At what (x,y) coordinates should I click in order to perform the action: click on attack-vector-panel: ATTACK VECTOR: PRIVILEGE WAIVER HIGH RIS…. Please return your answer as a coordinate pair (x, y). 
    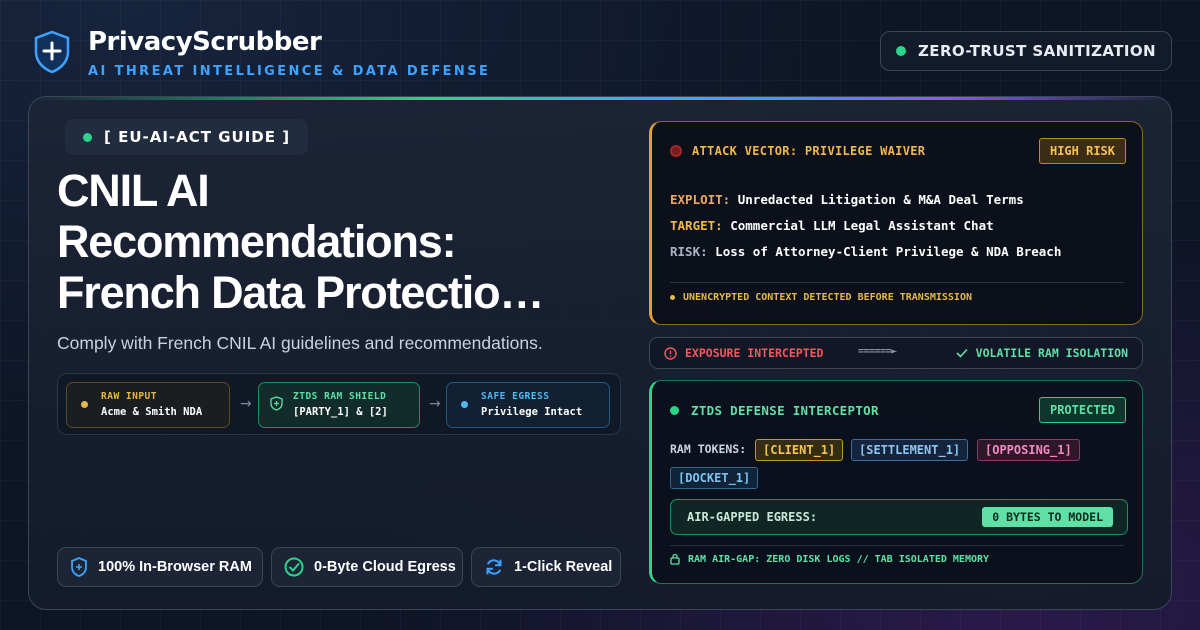
    Looking at the image, I should click on (896, 223).